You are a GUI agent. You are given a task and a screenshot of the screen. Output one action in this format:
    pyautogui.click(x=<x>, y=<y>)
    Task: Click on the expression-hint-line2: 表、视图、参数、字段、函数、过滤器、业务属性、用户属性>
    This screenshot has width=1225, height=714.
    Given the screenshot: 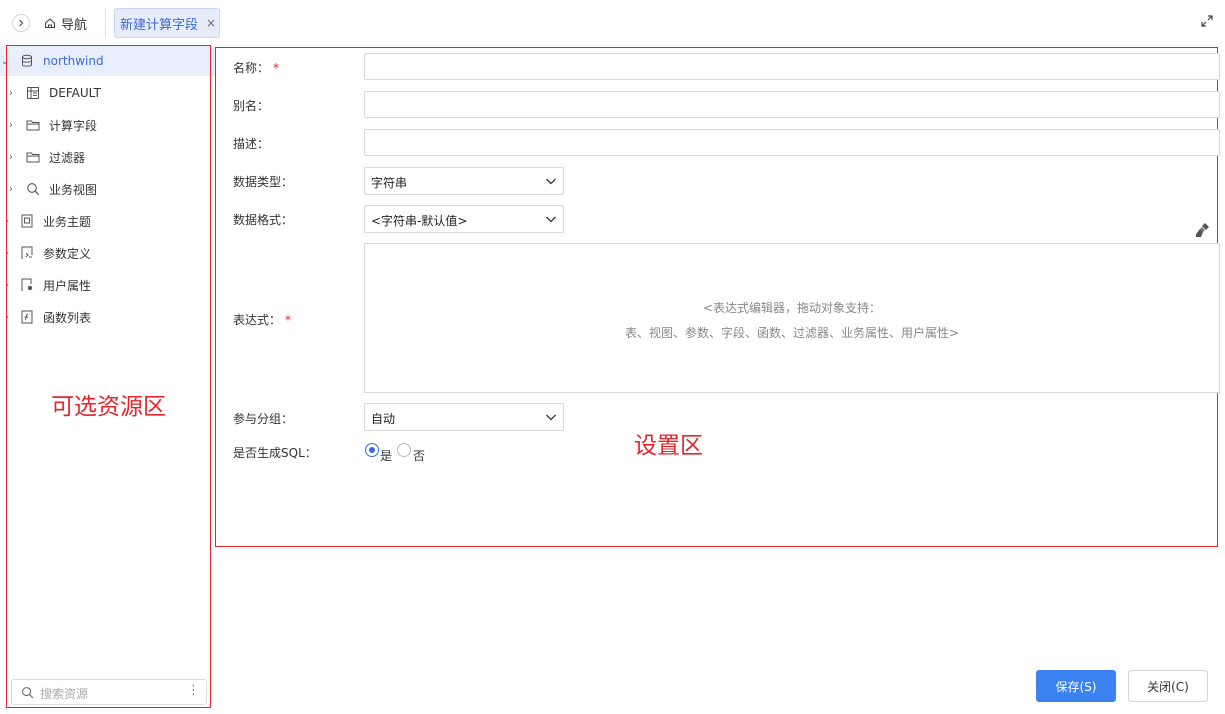 What is the action you would take?
    pyautogui.click(x=792, y=333)
    